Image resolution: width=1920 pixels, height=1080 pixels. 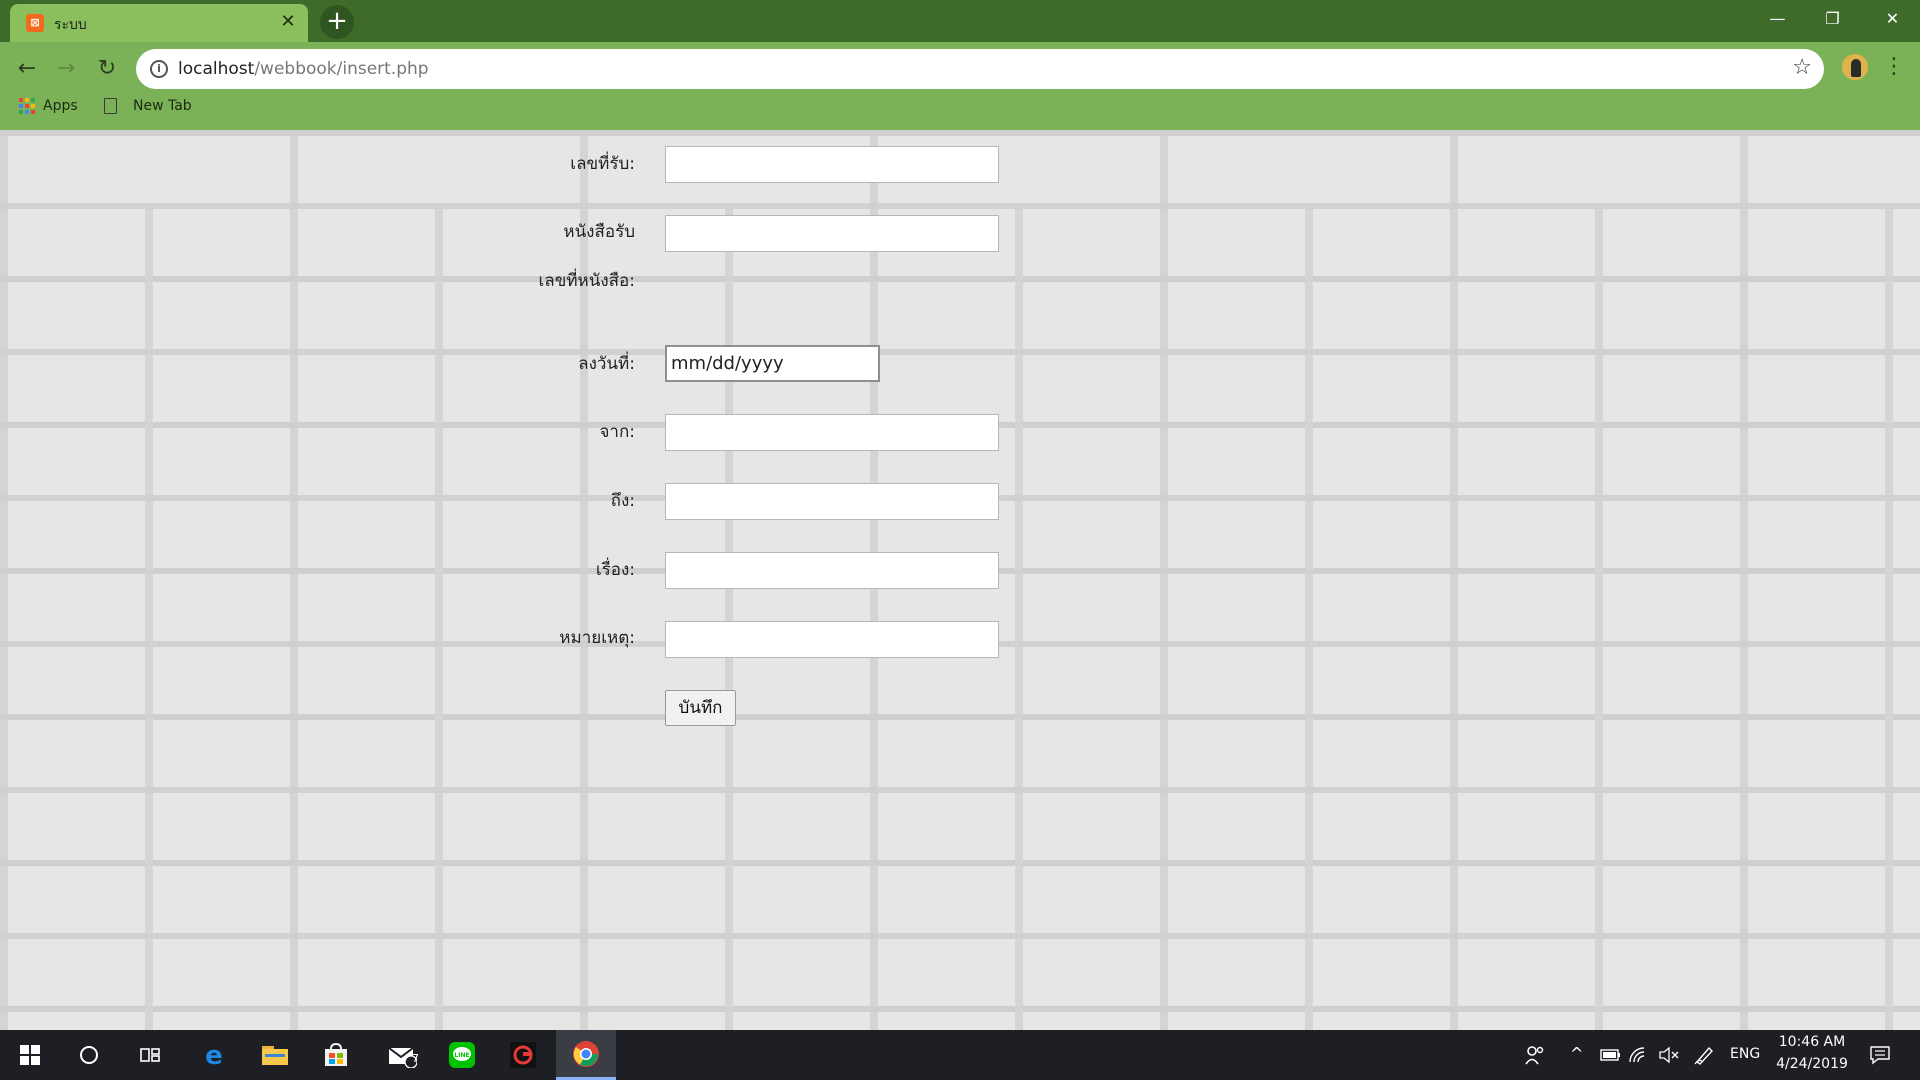 What do you see at coordinates (107, 69) in the screenshot?
I see `reload-icon: ↻` at bounding box center [107, 69].